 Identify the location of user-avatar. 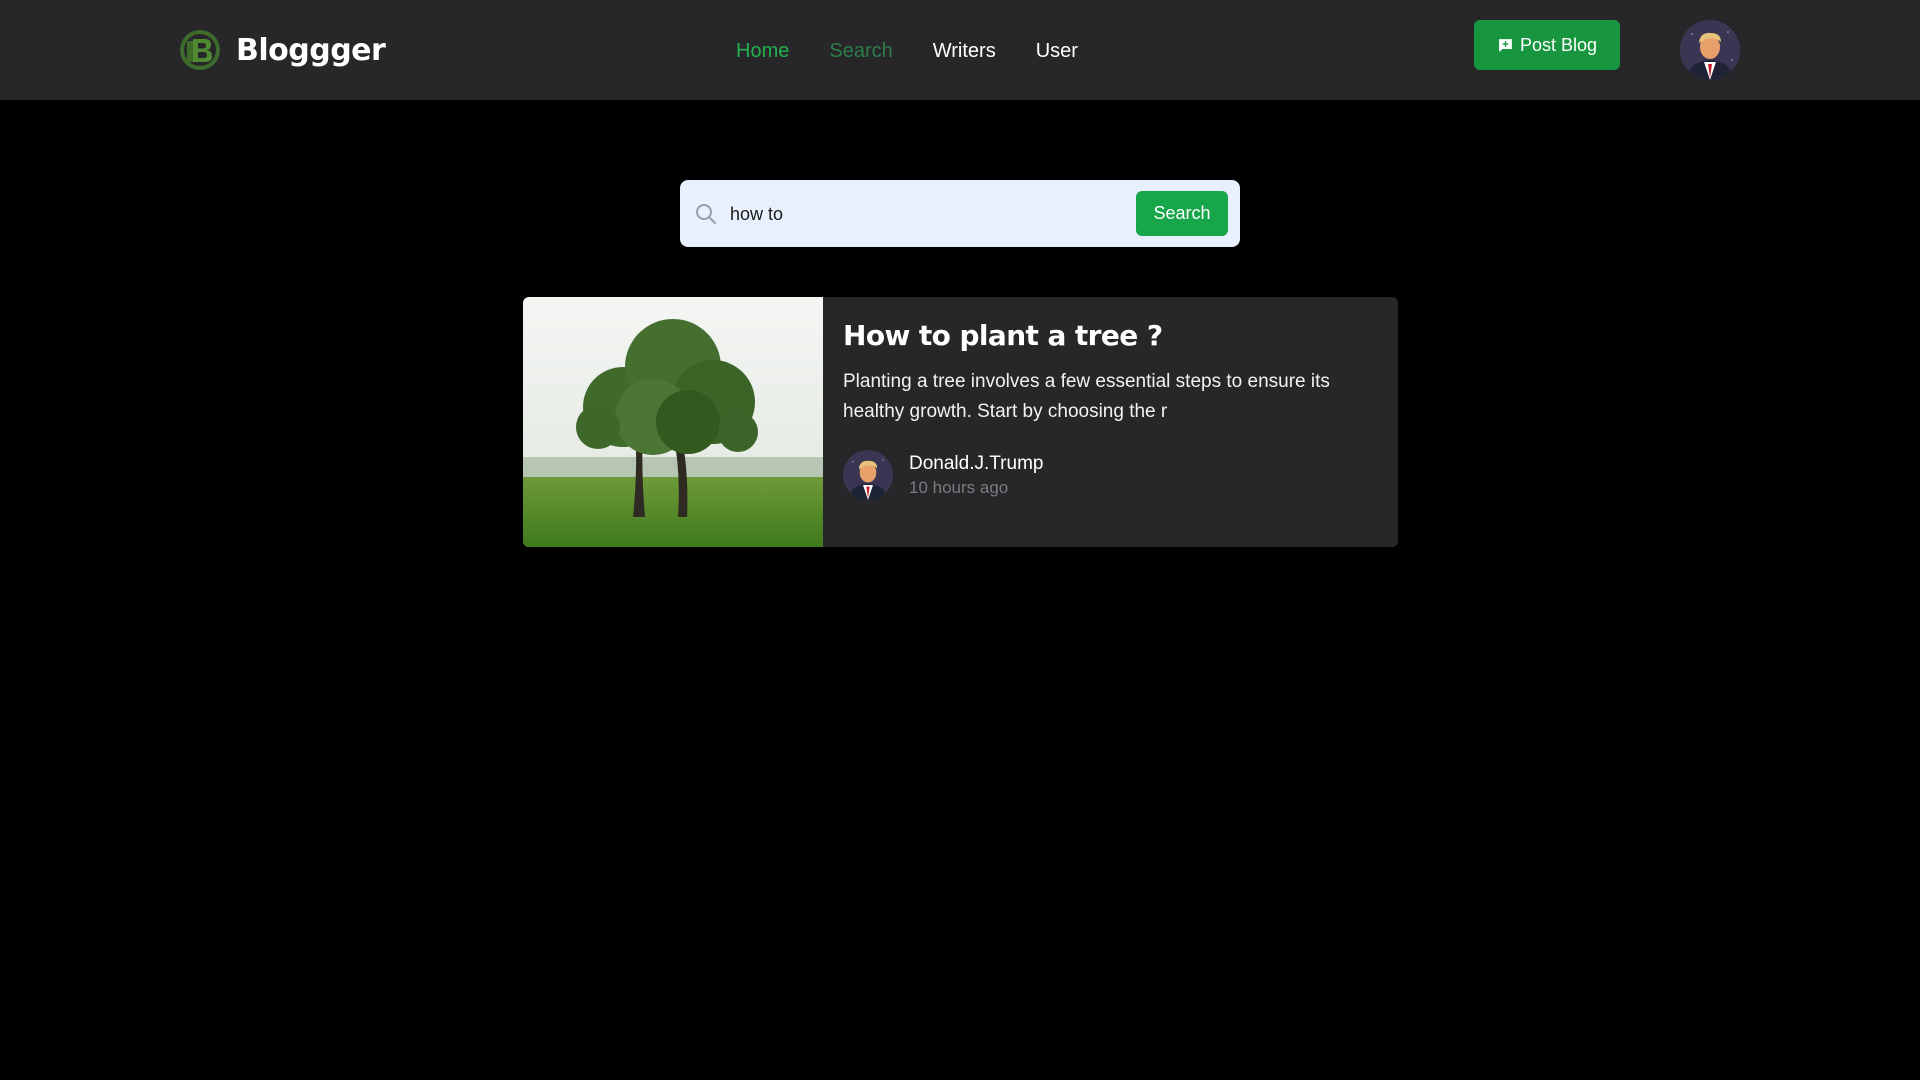
(1710, 50).